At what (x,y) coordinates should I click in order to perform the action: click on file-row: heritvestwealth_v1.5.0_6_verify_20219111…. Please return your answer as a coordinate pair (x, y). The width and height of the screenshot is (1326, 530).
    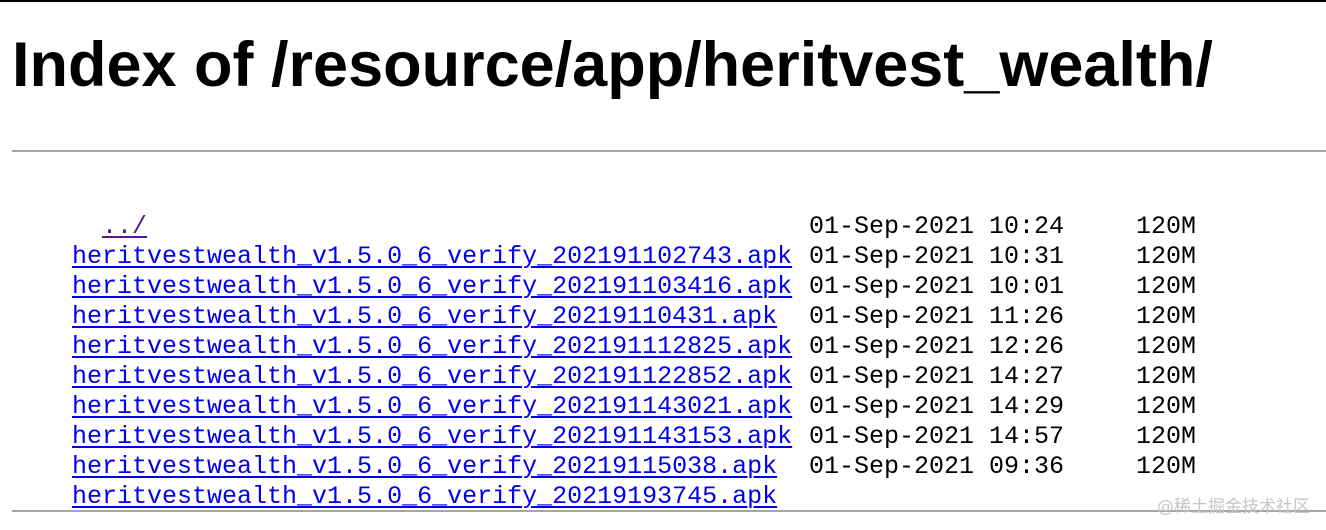
    Looking at the image, I should click on (604, 331).